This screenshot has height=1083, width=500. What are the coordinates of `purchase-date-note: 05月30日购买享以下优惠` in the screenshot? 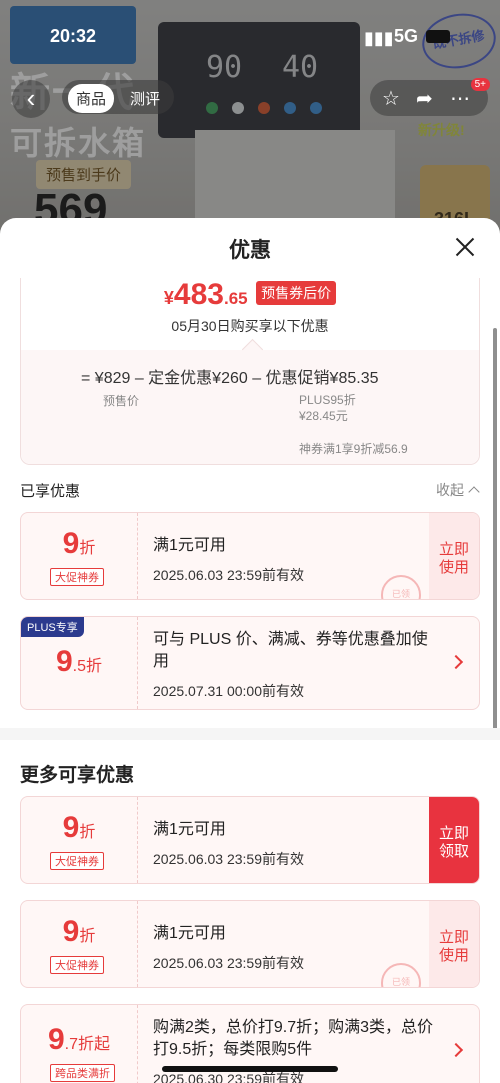 It's located at (250, 326).